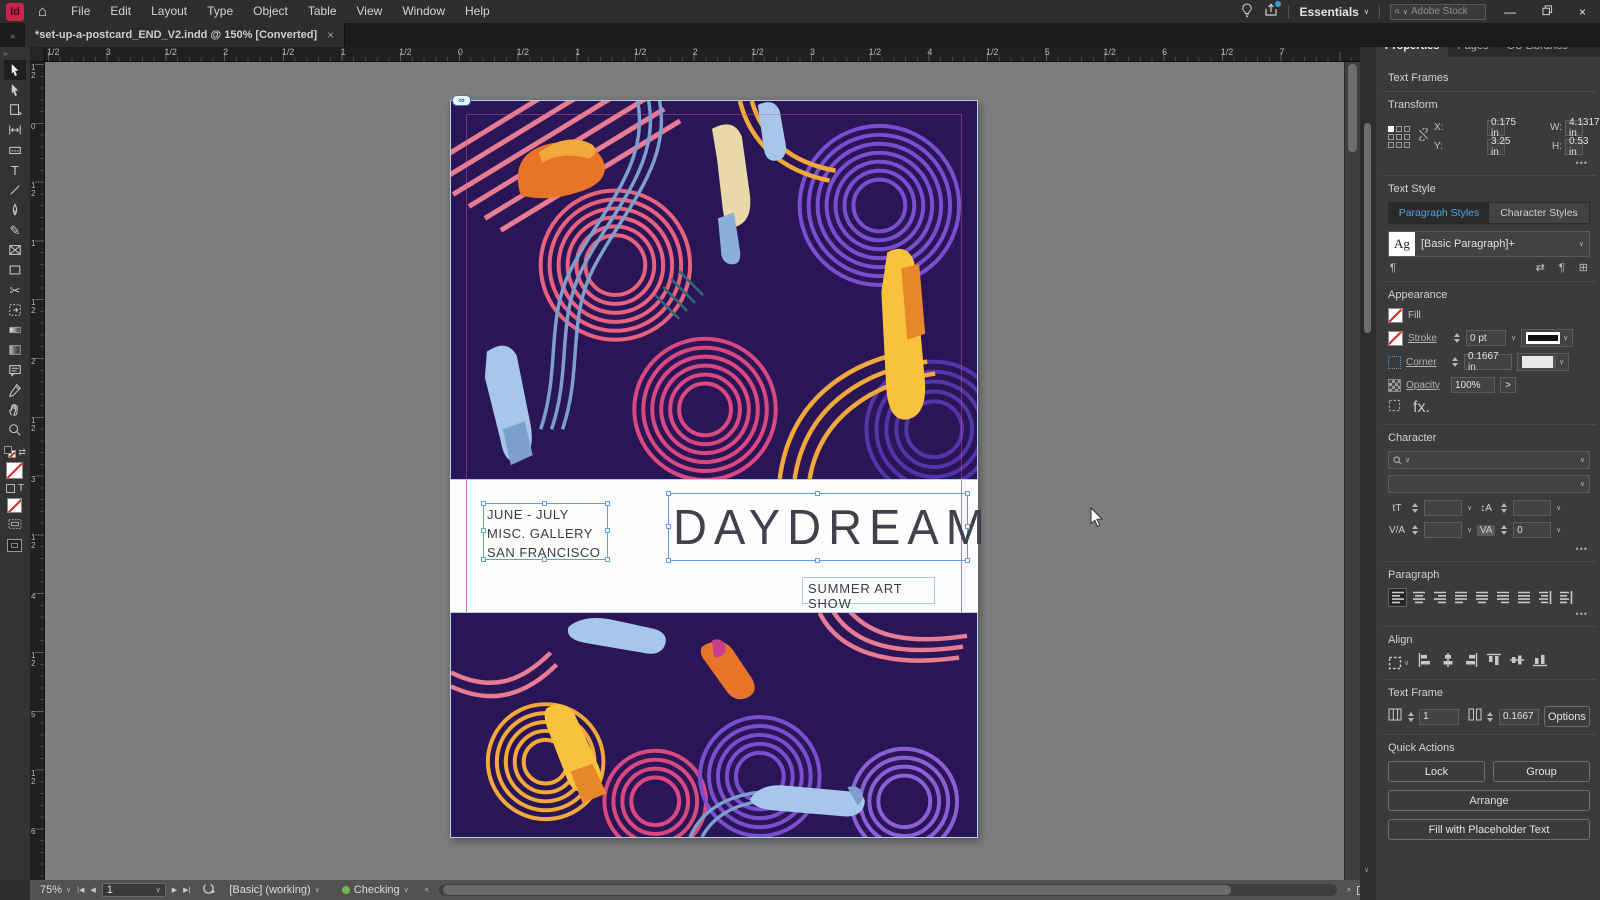  Describe the element at coordinates (1368, 461) in the screenshot. I see `panel-scrollbar: ∨` at that location.